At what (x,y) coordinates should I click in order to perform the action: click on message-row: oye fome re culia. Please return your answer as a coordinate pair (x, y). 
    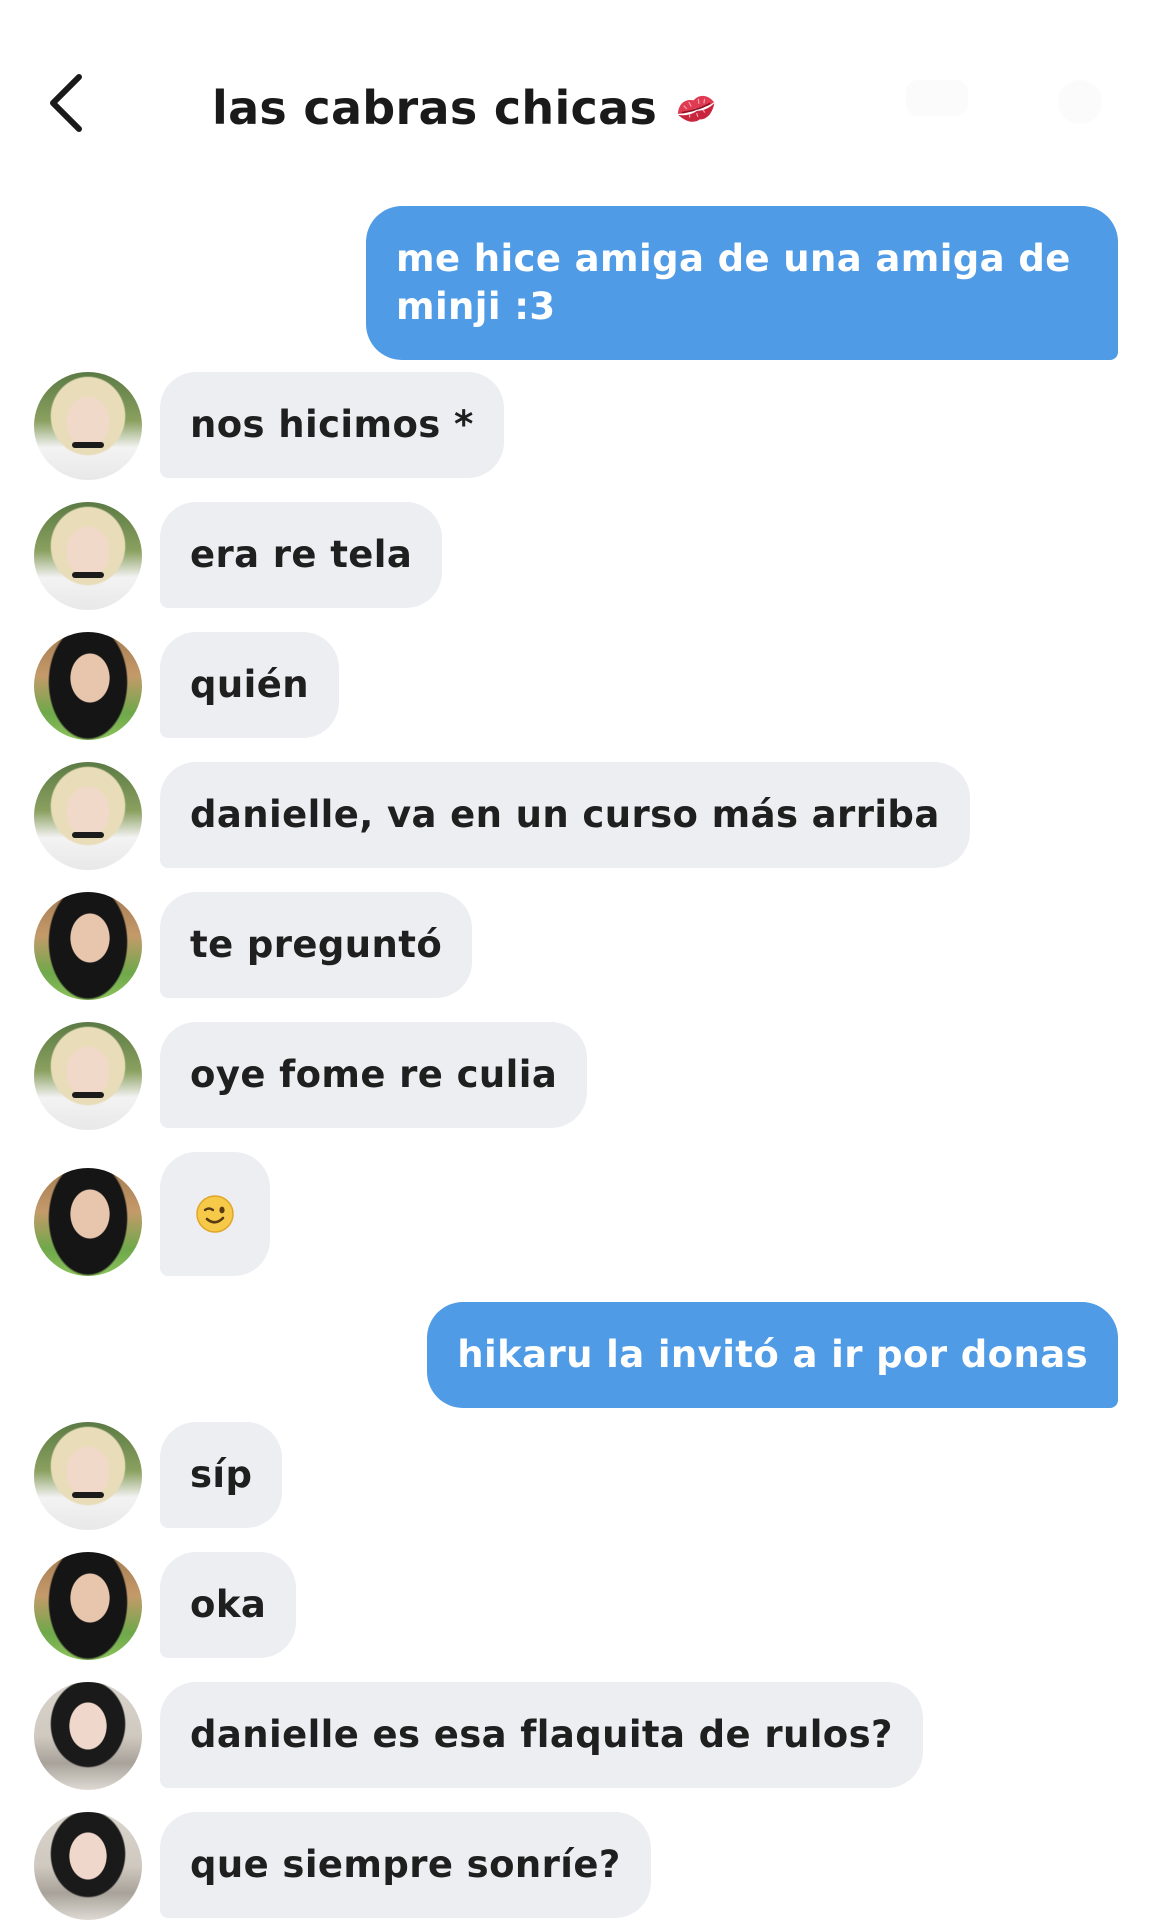
    Looking at the image, I should click on (576, 1076).